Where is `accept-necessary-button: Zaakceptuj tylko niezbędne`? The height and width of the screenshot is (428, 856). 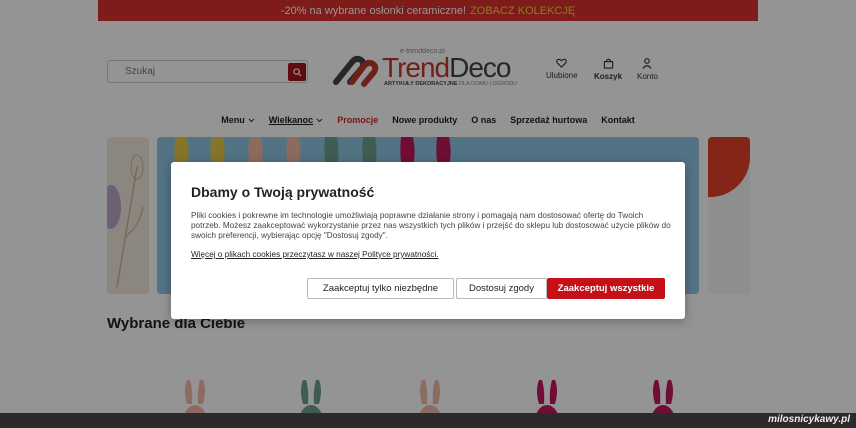
accept-necessary-button: Zaakceptuj tylko niezbędne is located at coordinates (380, 288).